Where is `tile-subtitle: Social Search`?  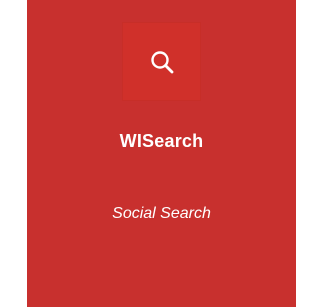
tile-subtitle: Social Search is located at coordinates (161, 213).